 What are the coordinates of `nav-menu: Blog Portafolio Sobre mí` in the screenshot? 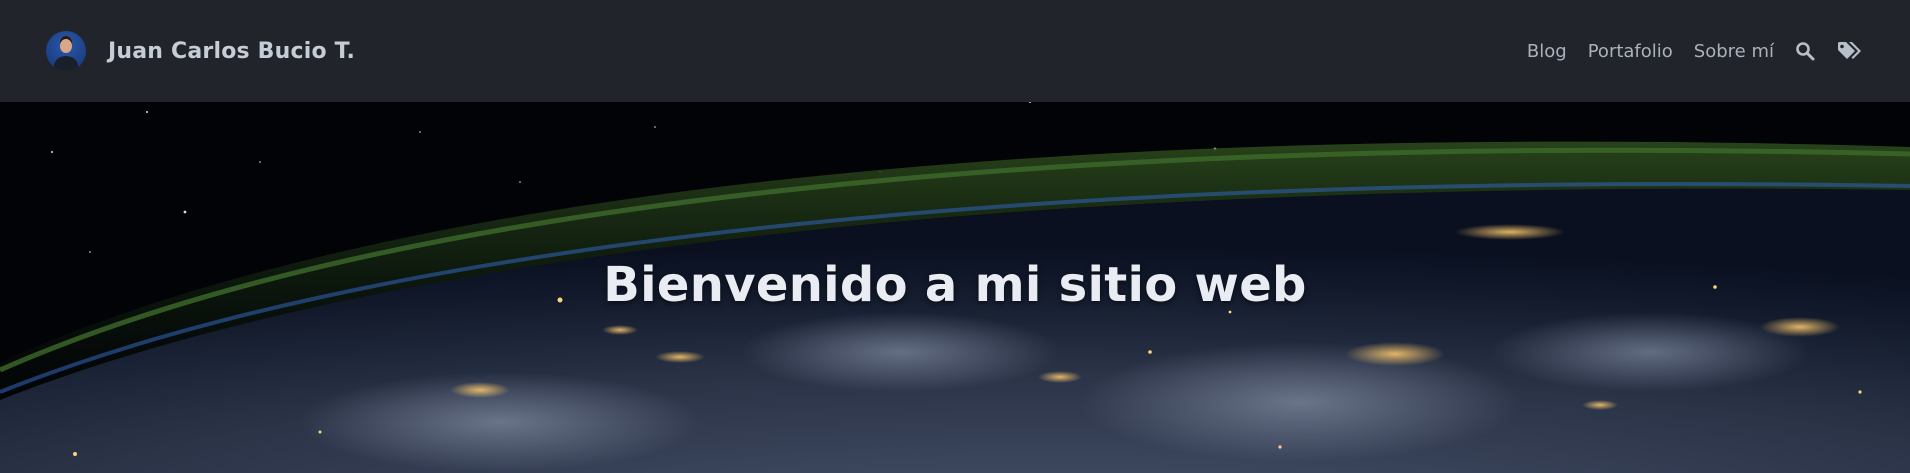 It's located at (1695, 51).